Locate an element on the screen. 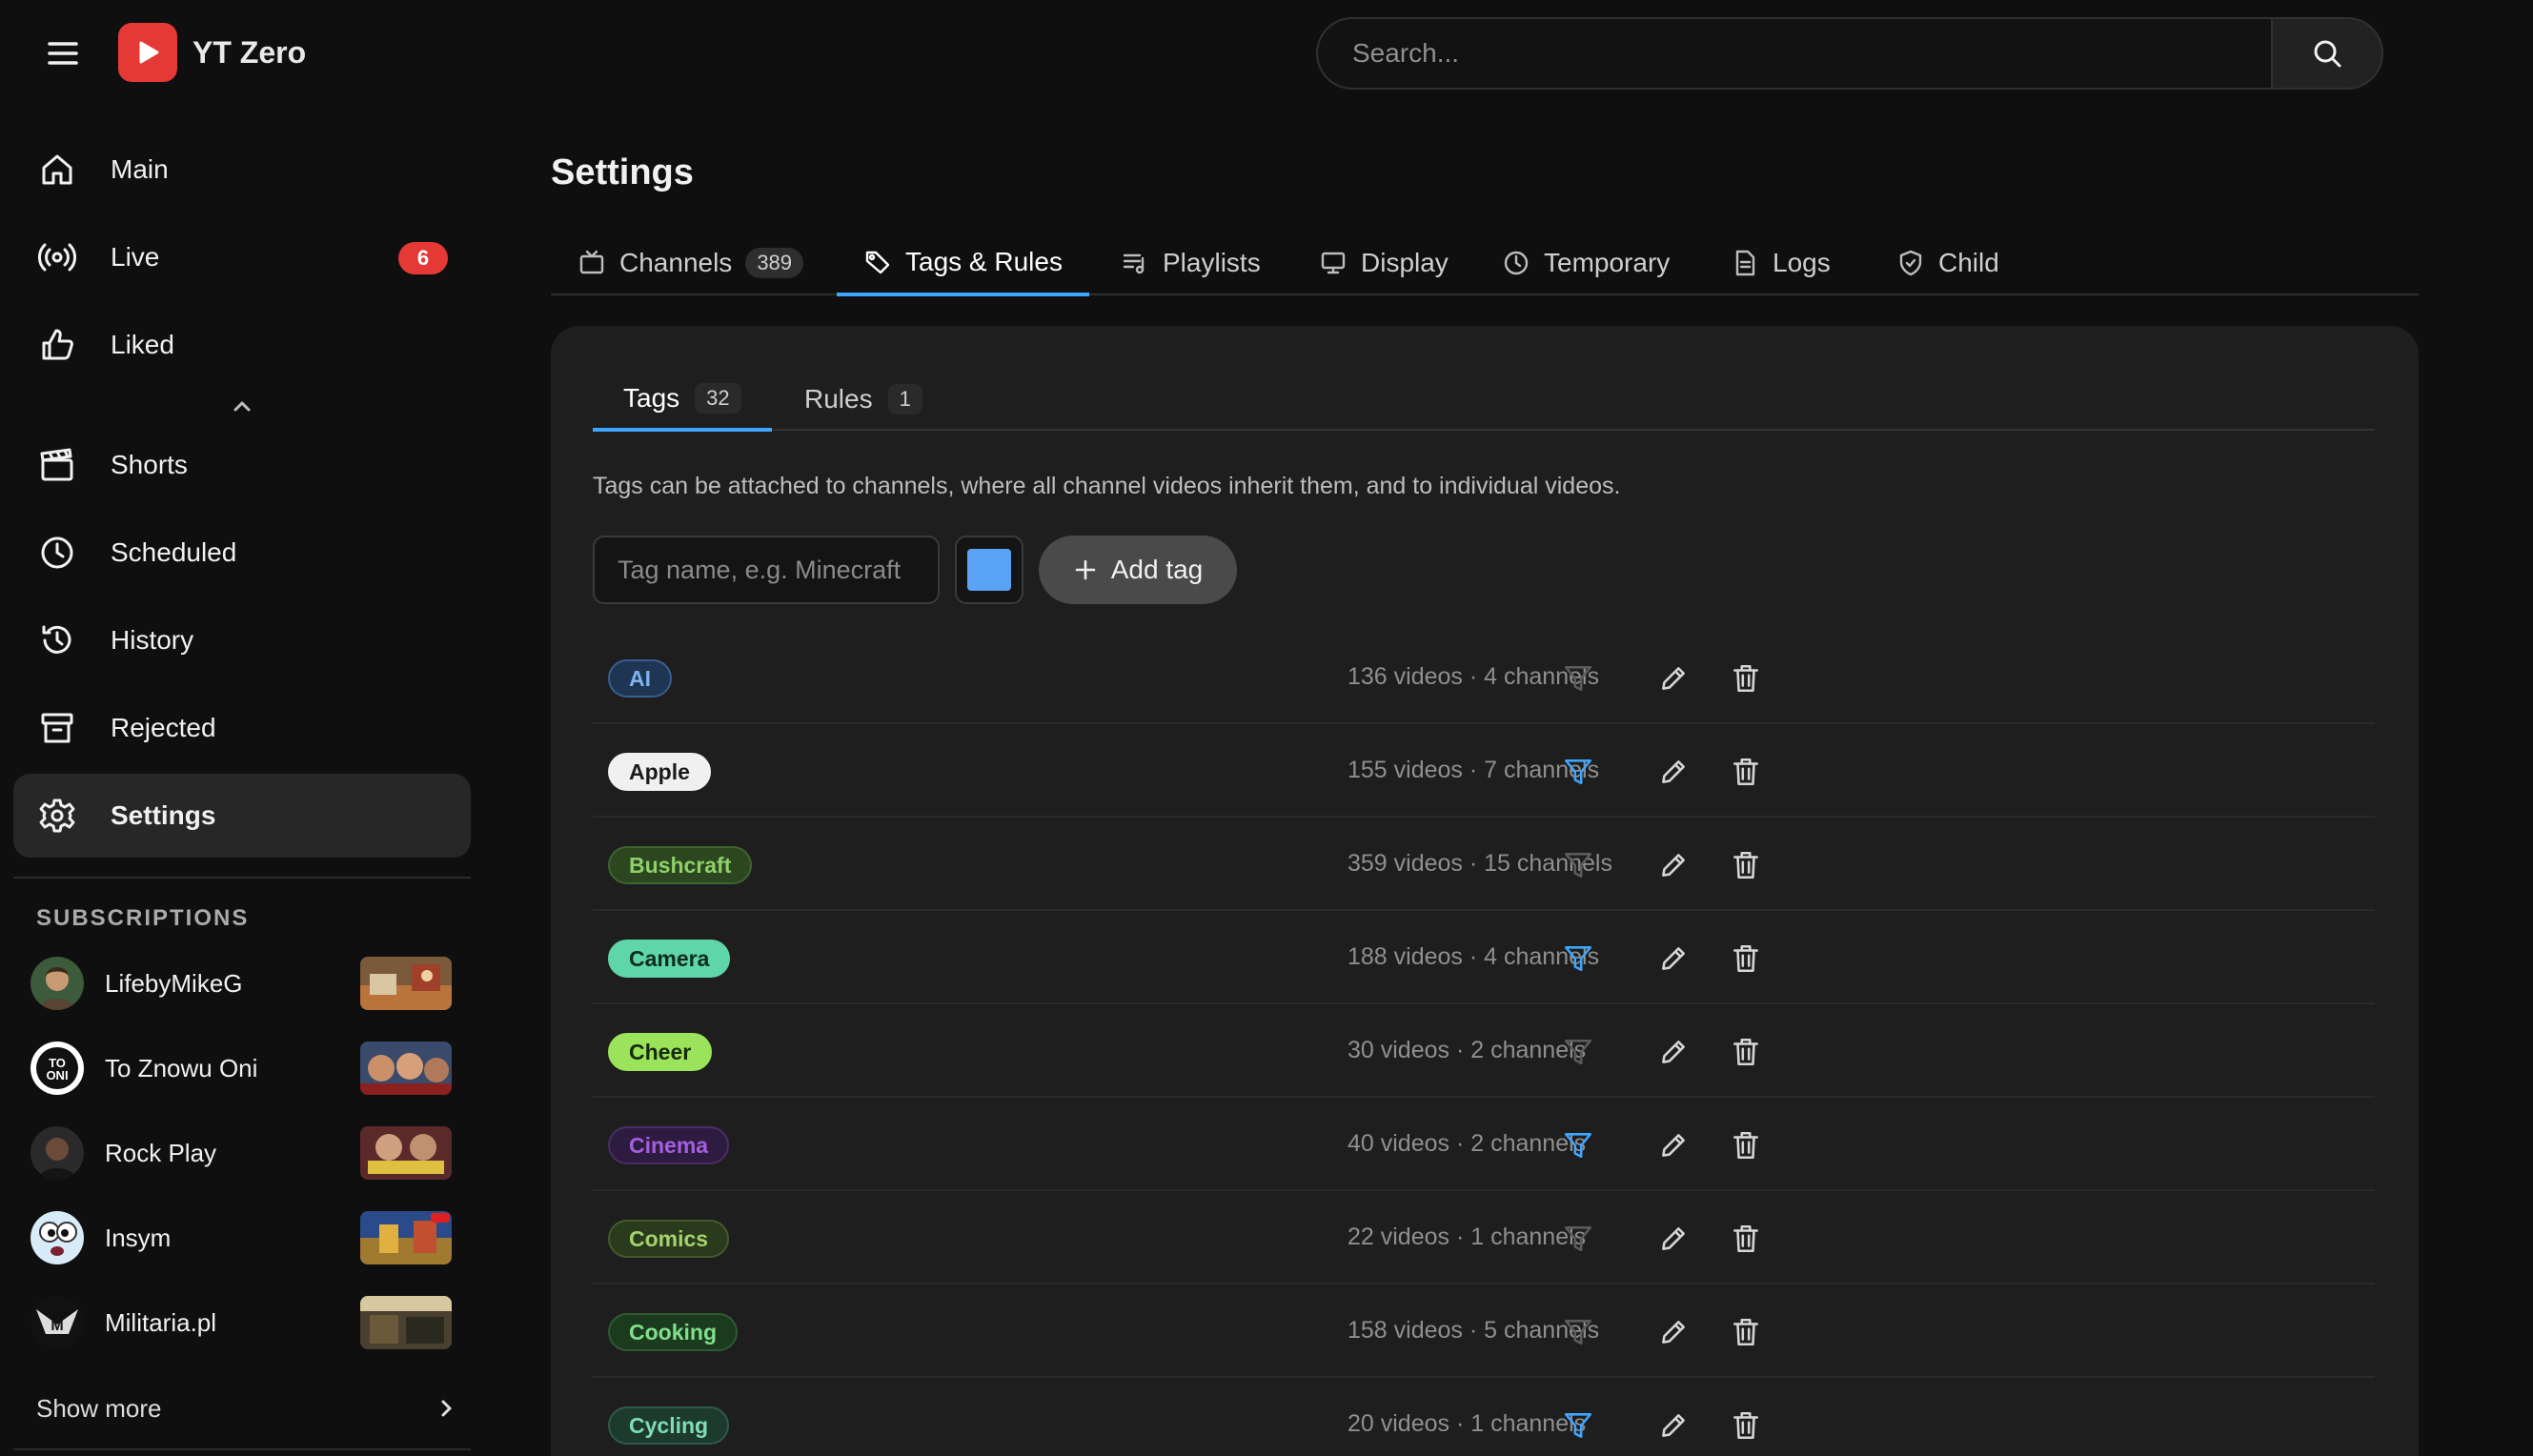 The image size is (2533, 1456). shield-icon is located at coordinates (1910, 263).